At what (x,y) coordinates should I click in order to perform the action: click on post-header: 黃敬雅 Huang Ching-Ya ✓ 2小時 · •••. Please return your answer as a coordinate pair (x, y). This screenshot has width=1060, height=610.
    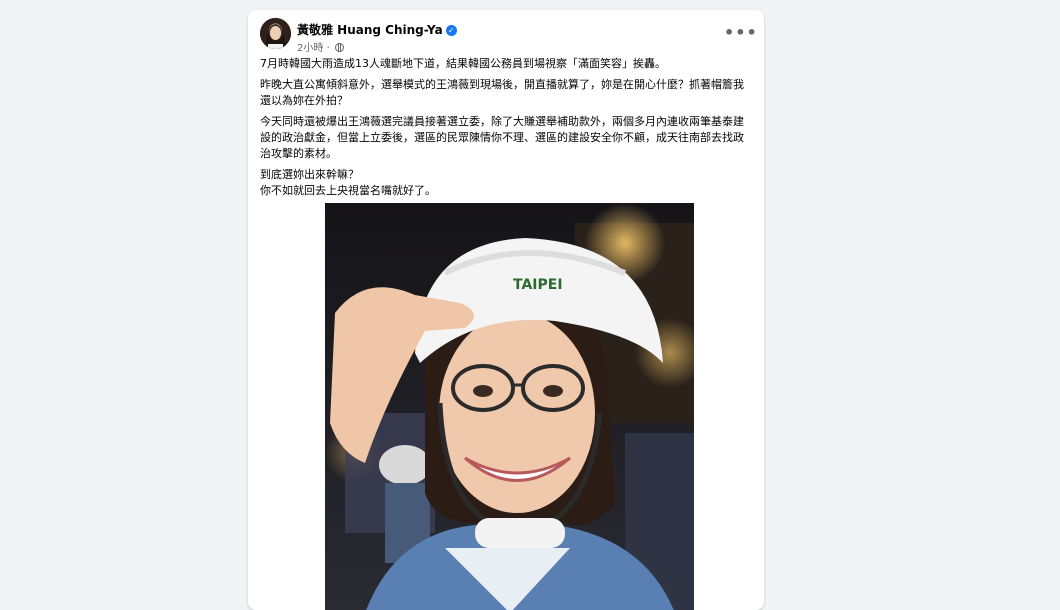
    Looking at the image, I should click on (508, 38).